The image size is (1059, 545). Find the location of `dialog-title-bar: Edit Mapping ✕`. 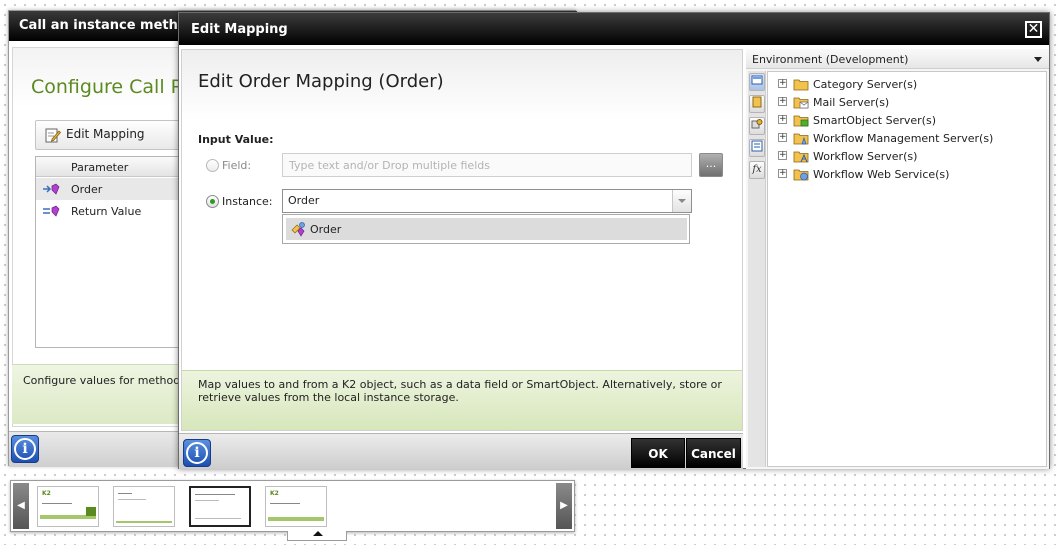

dialog-title-bar: Edit Mapping ✕ is located at coordinates (614, 29).